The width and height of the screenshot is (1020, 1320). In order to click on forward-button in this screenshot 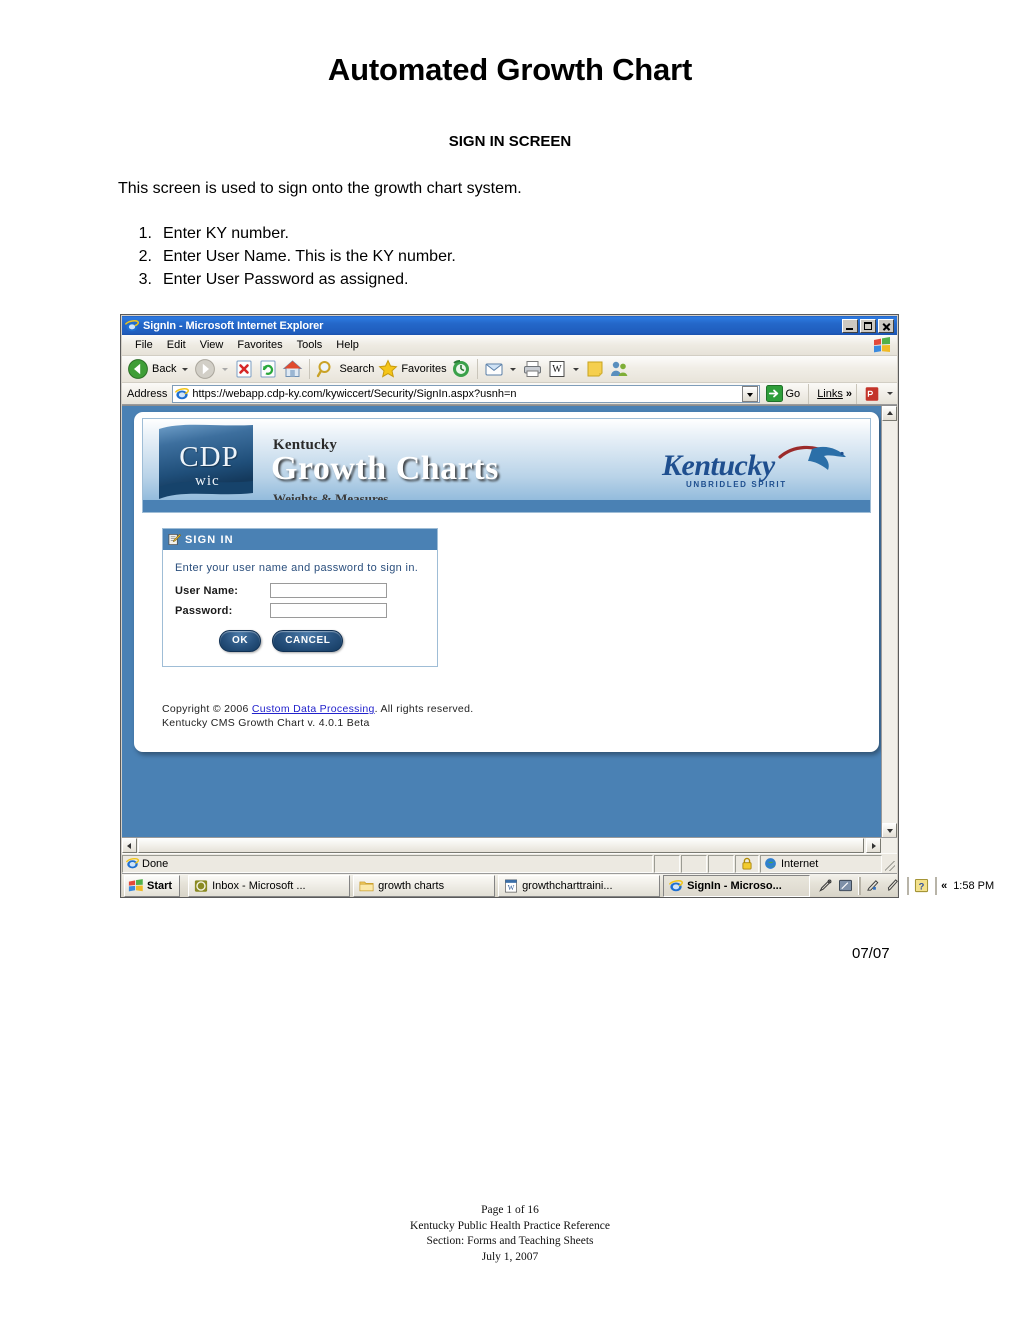, I will do `click(205, 369)`.